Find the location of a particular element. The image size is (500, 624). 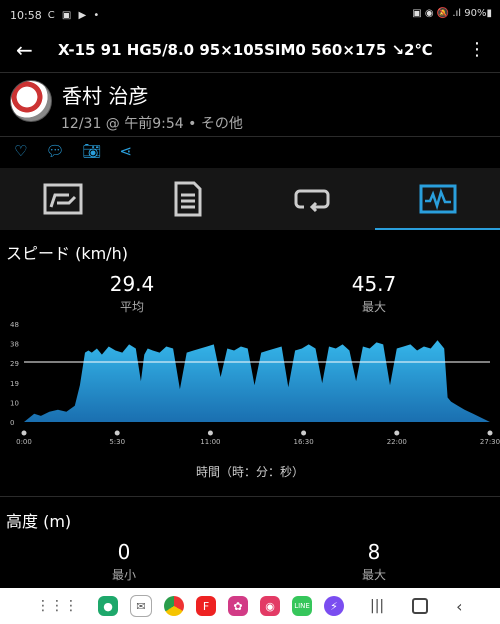

laps-icon is located at coordinates (311, 201).